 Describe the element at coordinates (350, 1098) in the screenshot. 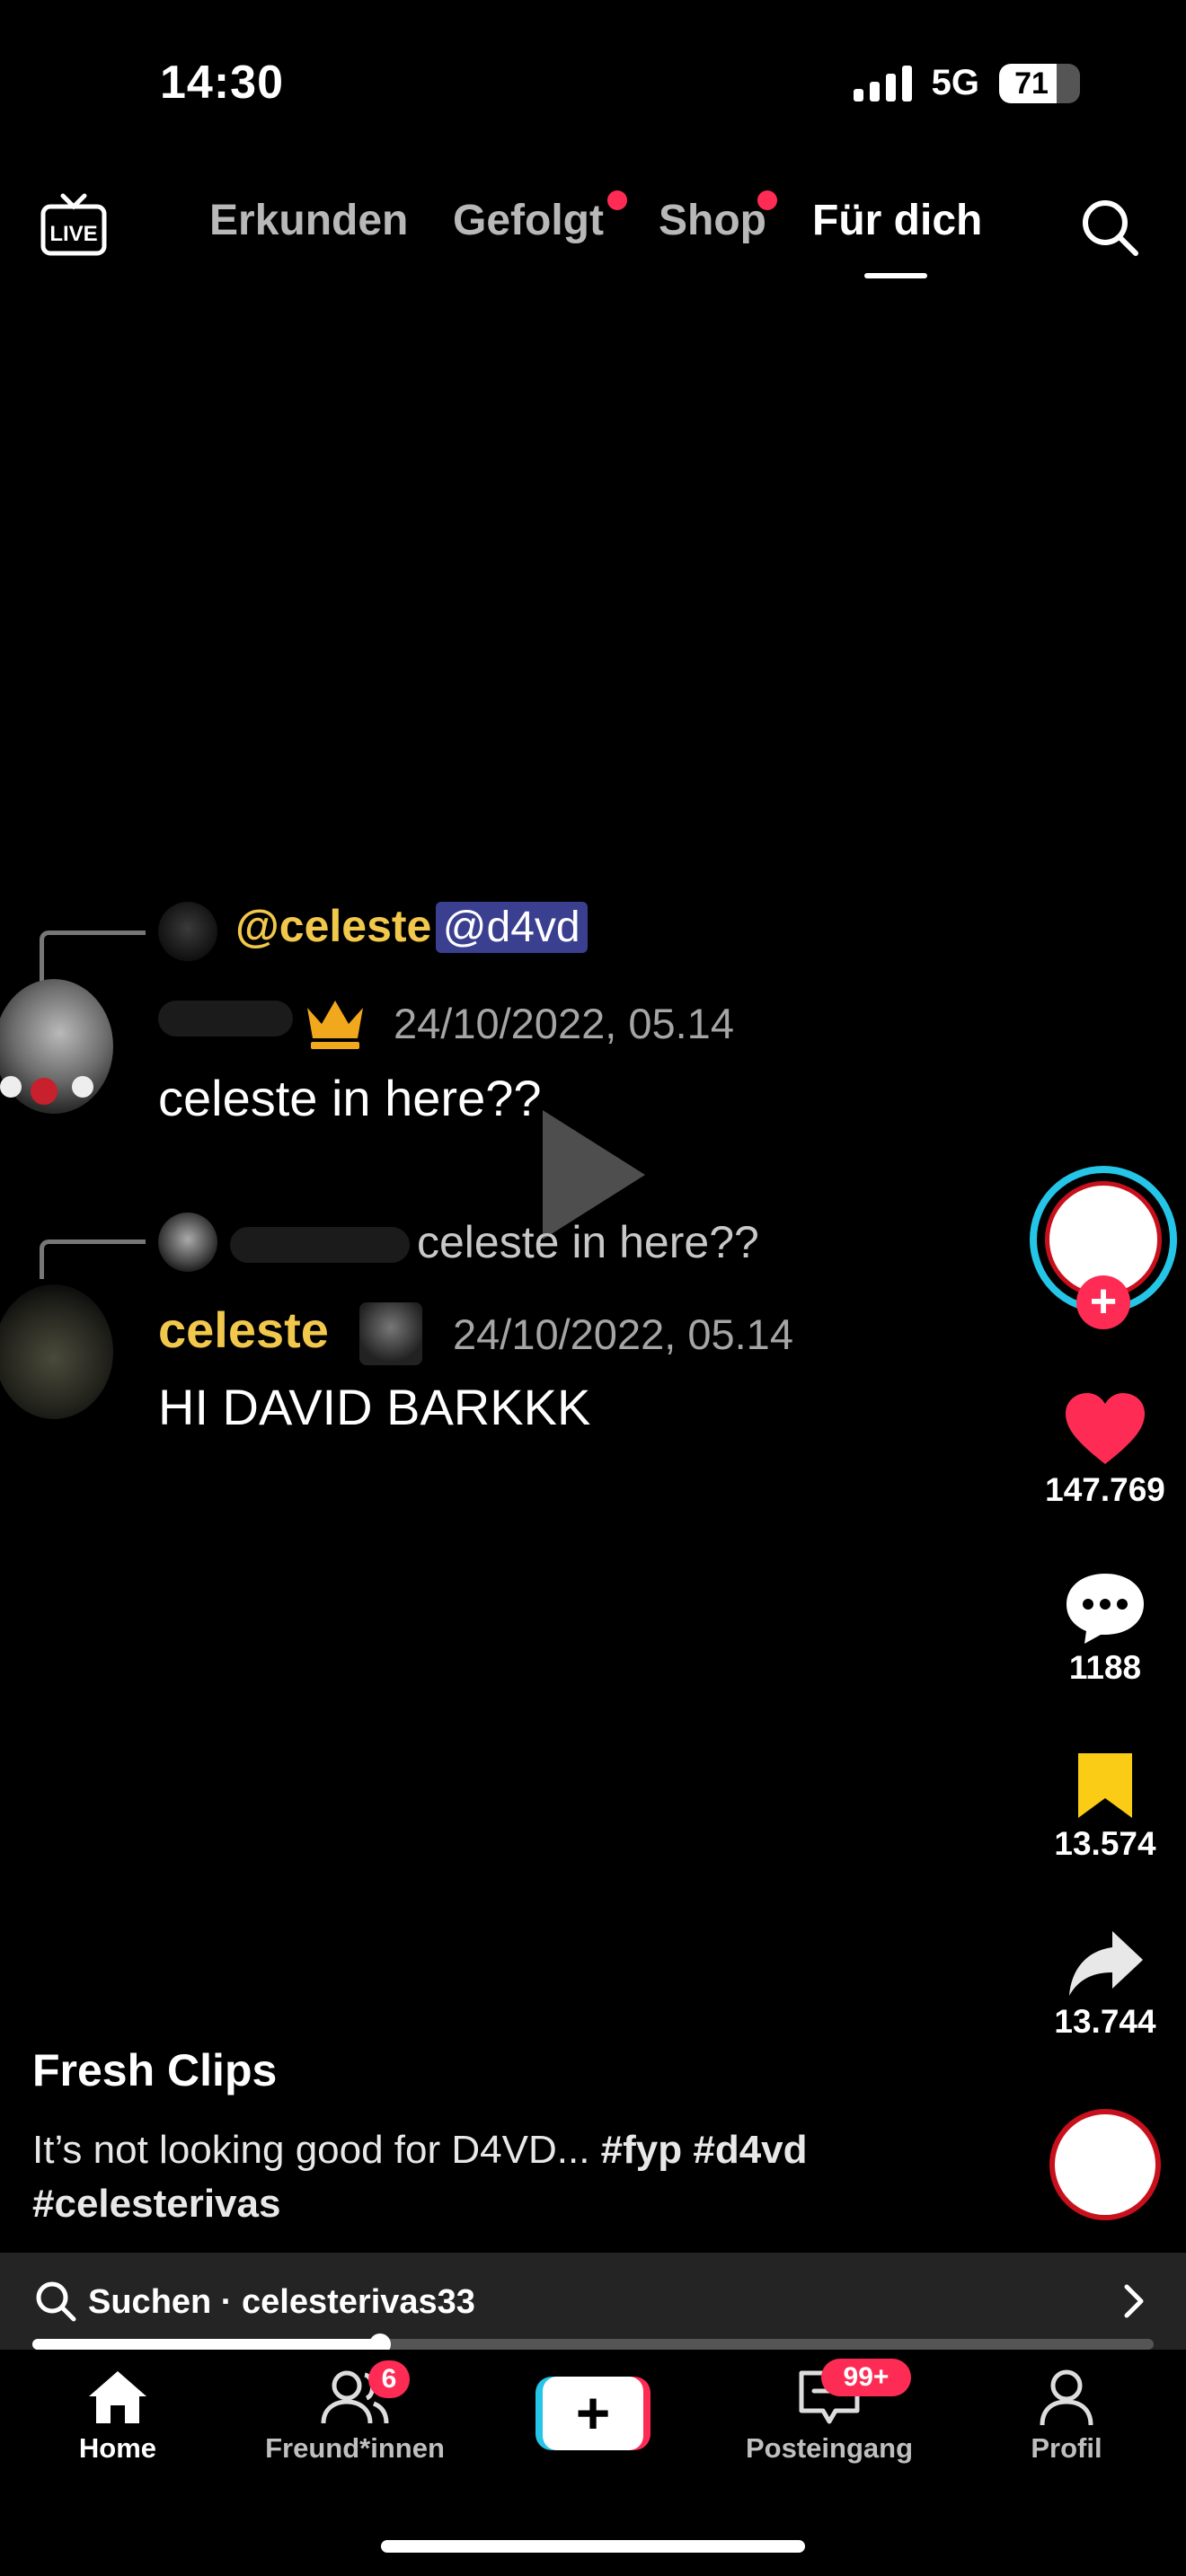

I see `message-text: celeste in here??` at that location.